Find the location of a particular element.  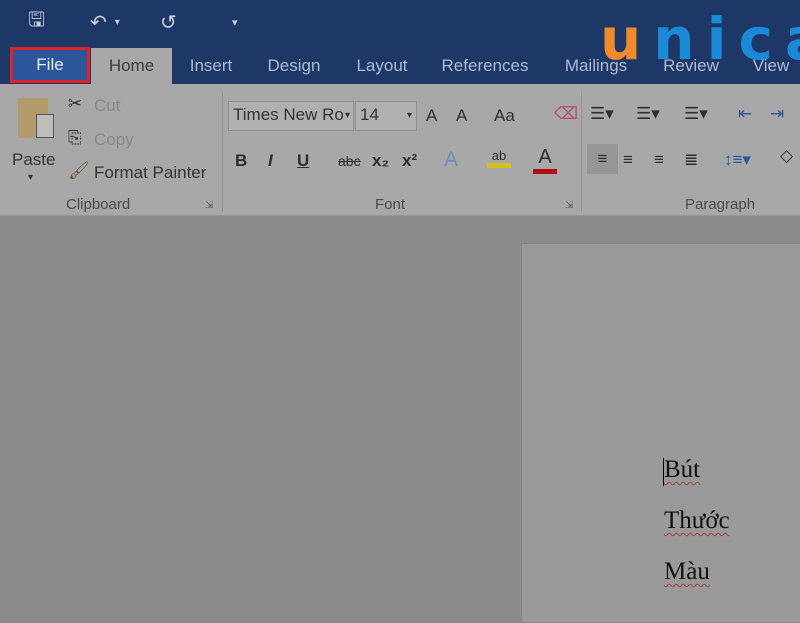

tab-file: File is located at coordinates (50, 65).